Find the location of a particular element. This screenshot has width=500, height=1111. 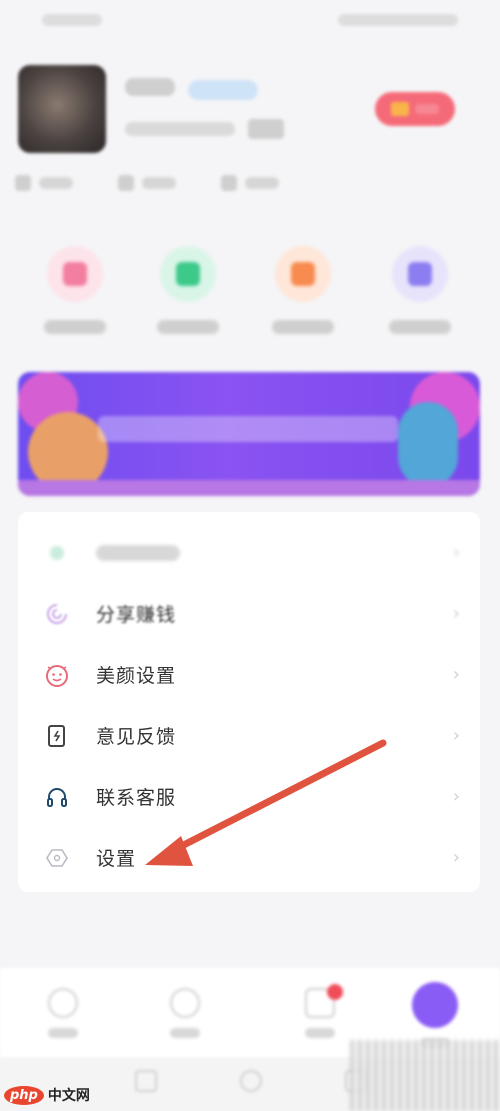

banner-decoration is located at coordinates (249, 488).